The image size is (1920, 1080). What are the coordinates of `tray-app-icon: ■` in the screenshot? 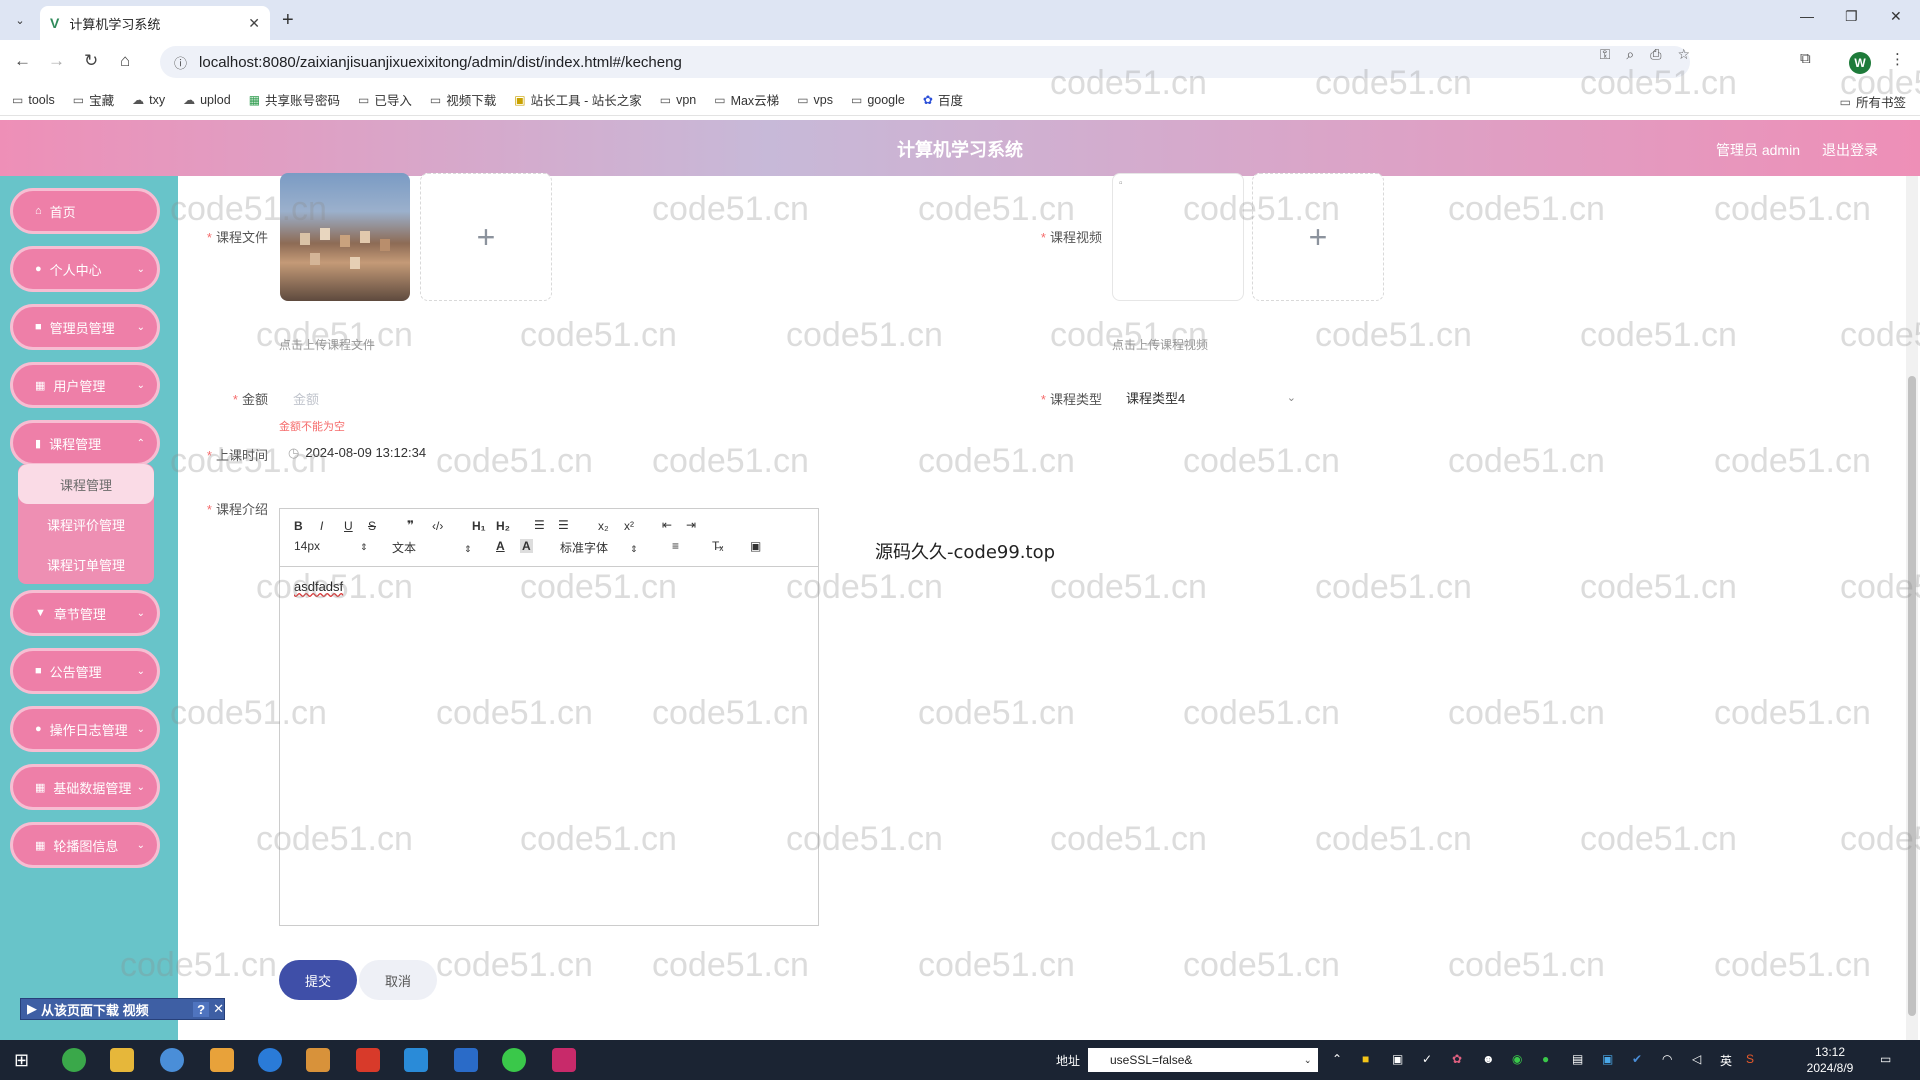 It's located at (1365, 1059).